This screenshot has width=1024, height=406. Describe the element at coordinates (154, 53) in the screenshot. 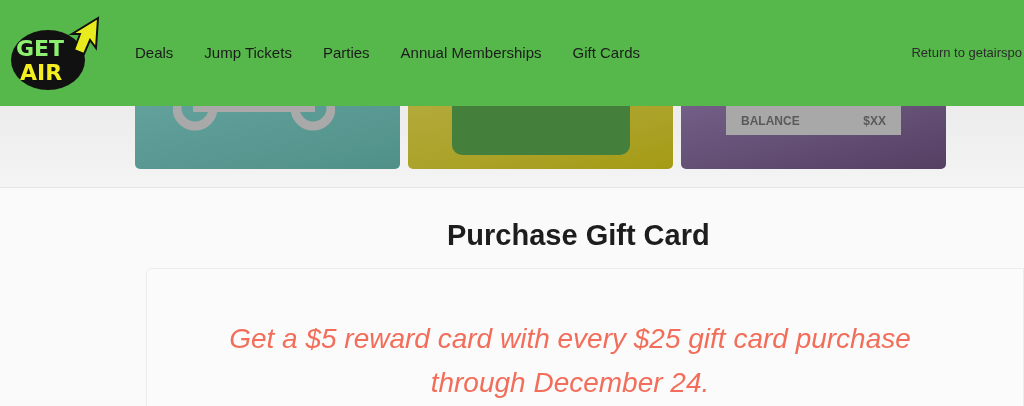

I see `nav-link: Deals` at that location.